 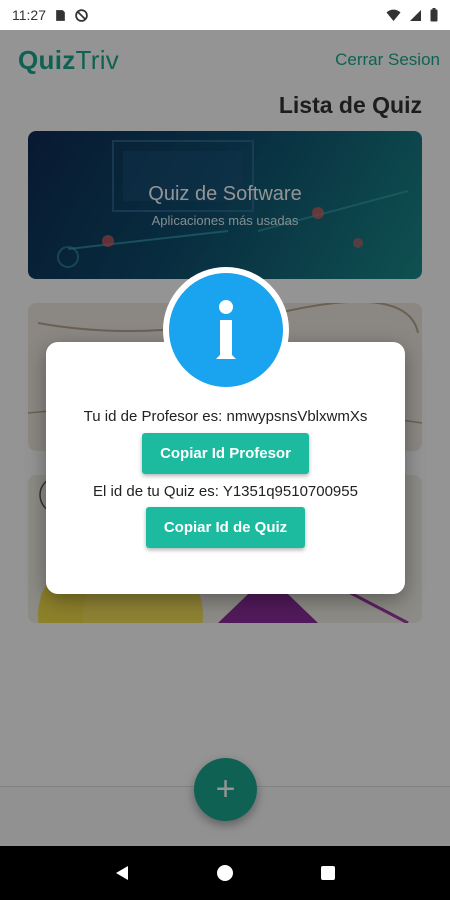 I want to click on home-icon, so click(x=224, y=873).